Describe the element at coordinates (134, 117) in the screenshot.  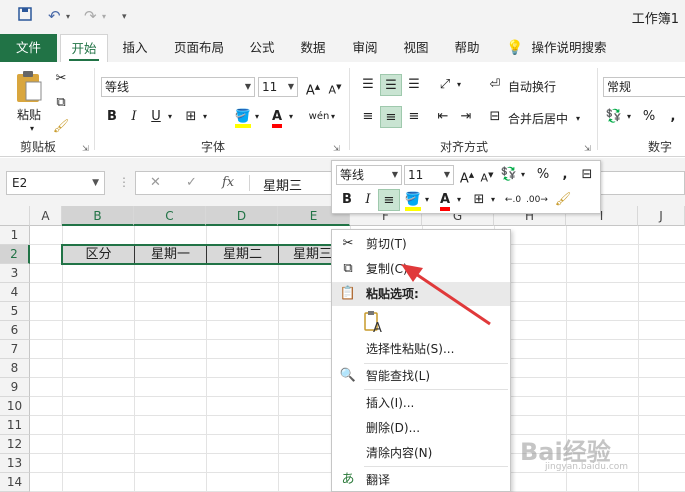
I see `italic-icon: I` at that location.